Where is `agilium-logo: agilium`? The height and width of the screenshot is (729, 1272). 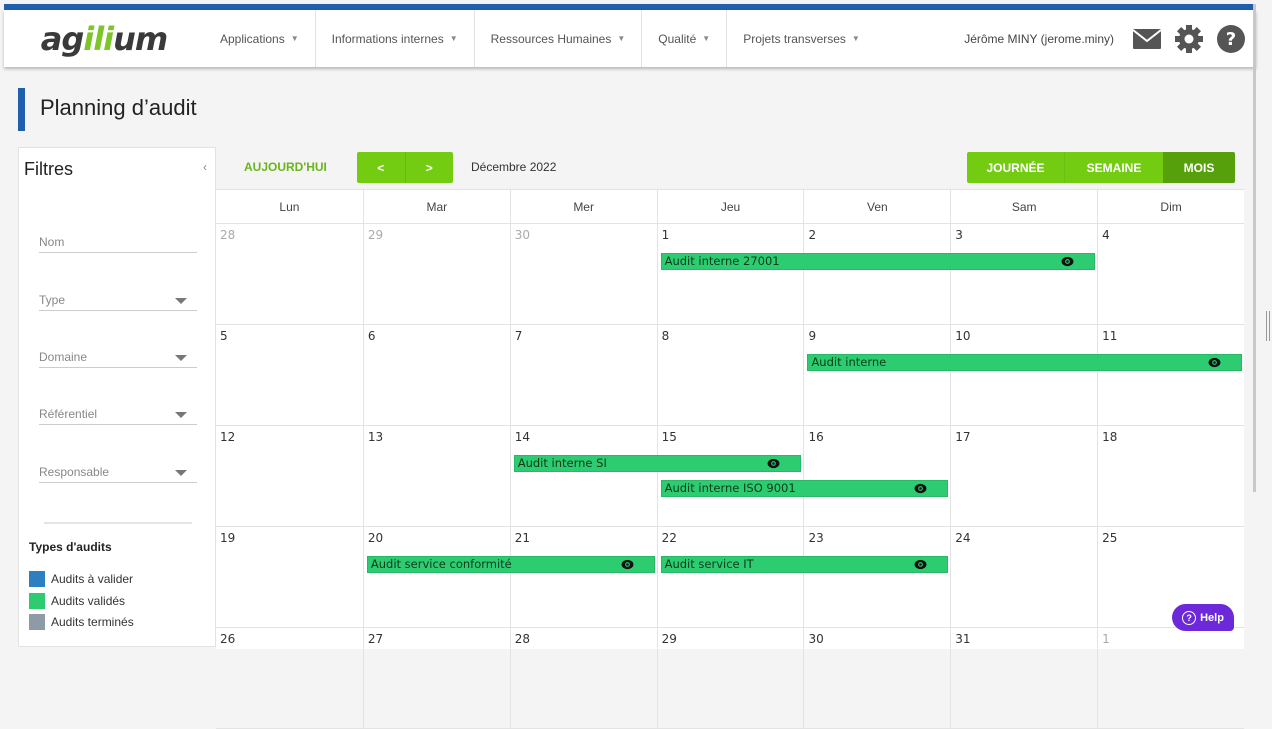 agilium-logo: agilium is located at coordinates (104, 38).